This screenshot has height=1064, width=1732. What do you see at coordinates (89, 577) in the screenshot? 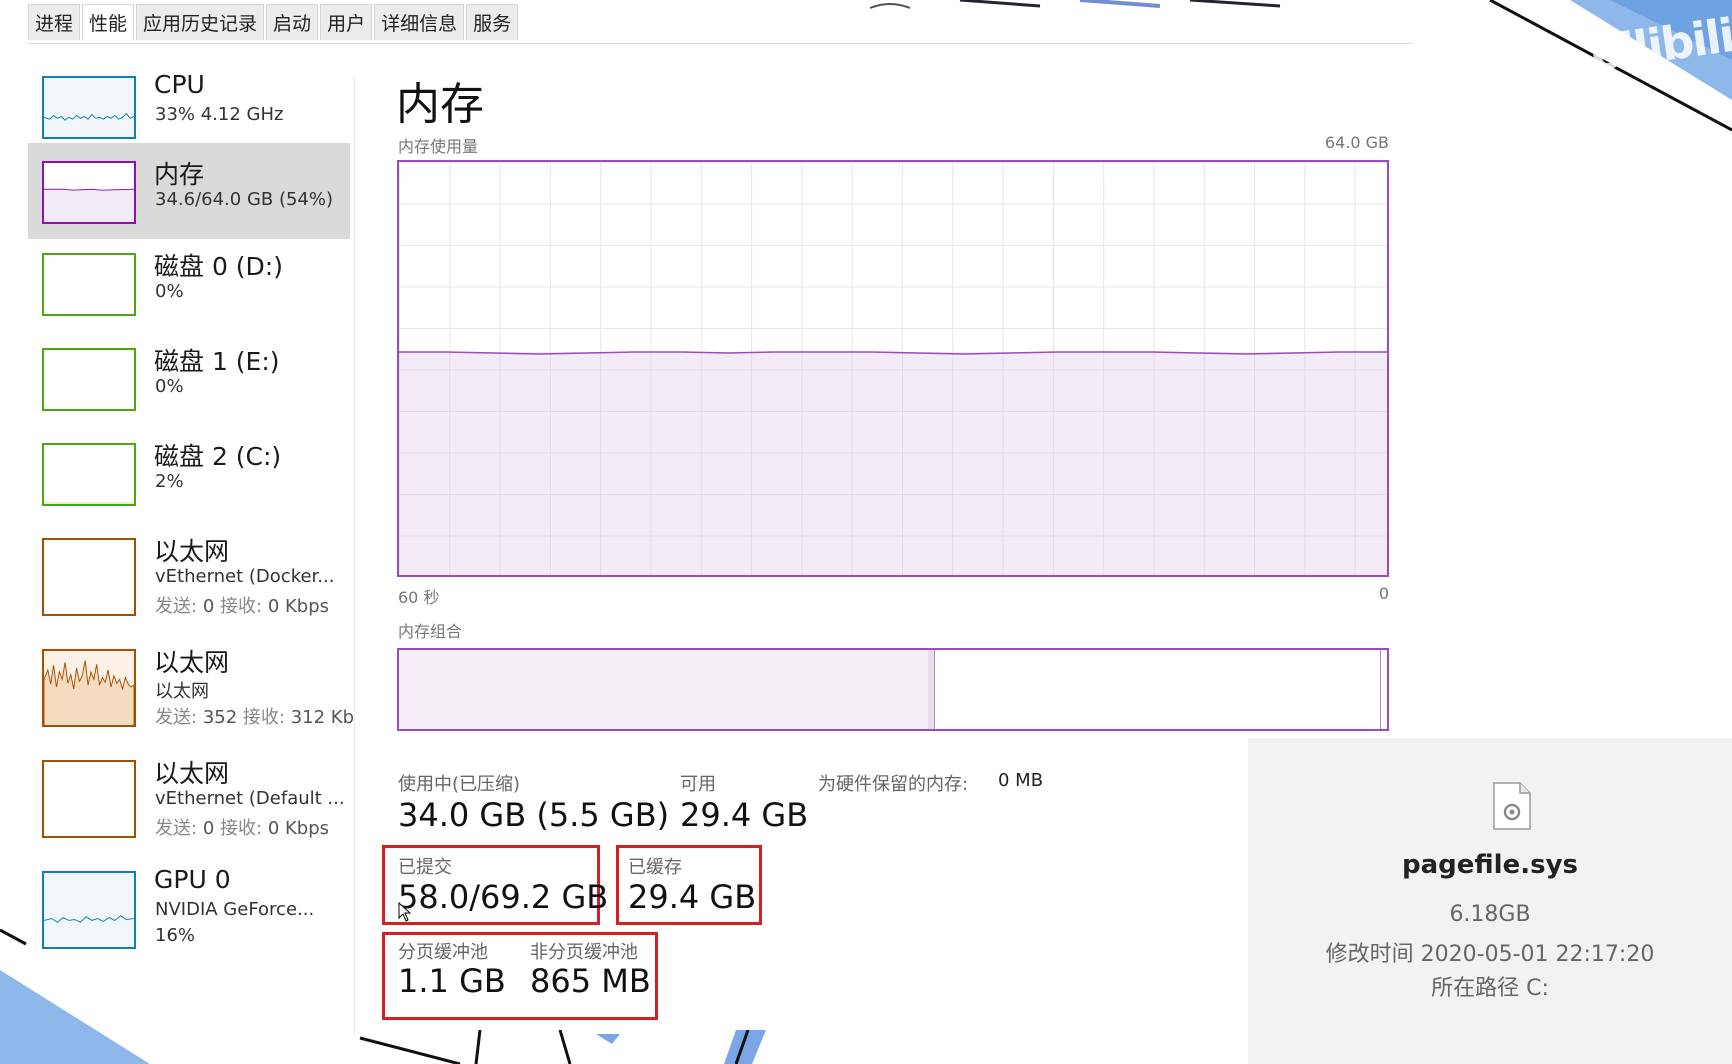
I see `ethernet-docker-thumbnail-graph` at bounding box center [89, 577].